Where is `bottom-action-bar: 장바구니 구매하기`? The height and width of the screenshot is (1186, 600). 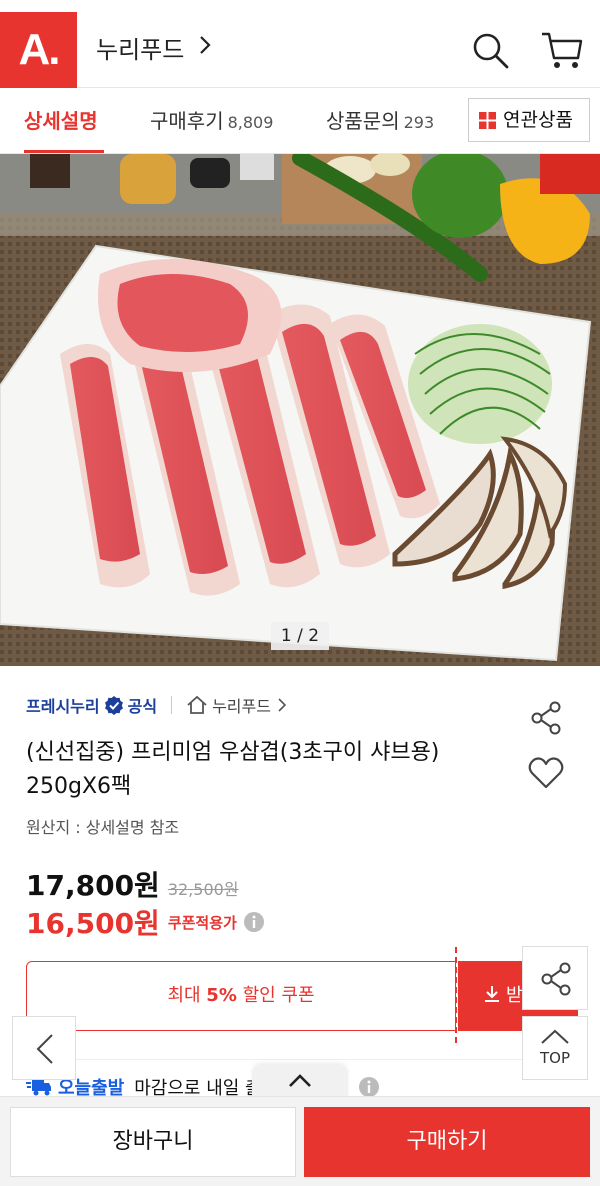 bottom-action-bar: 장바구니 구매하기 is located at coordinates (300, 1141).